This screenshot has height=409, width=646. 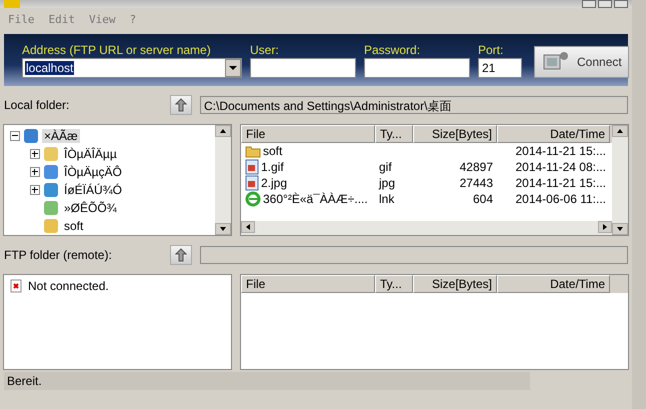 I want to click on tree-item: ×ÀÃæ, so click(x=61, y=136).